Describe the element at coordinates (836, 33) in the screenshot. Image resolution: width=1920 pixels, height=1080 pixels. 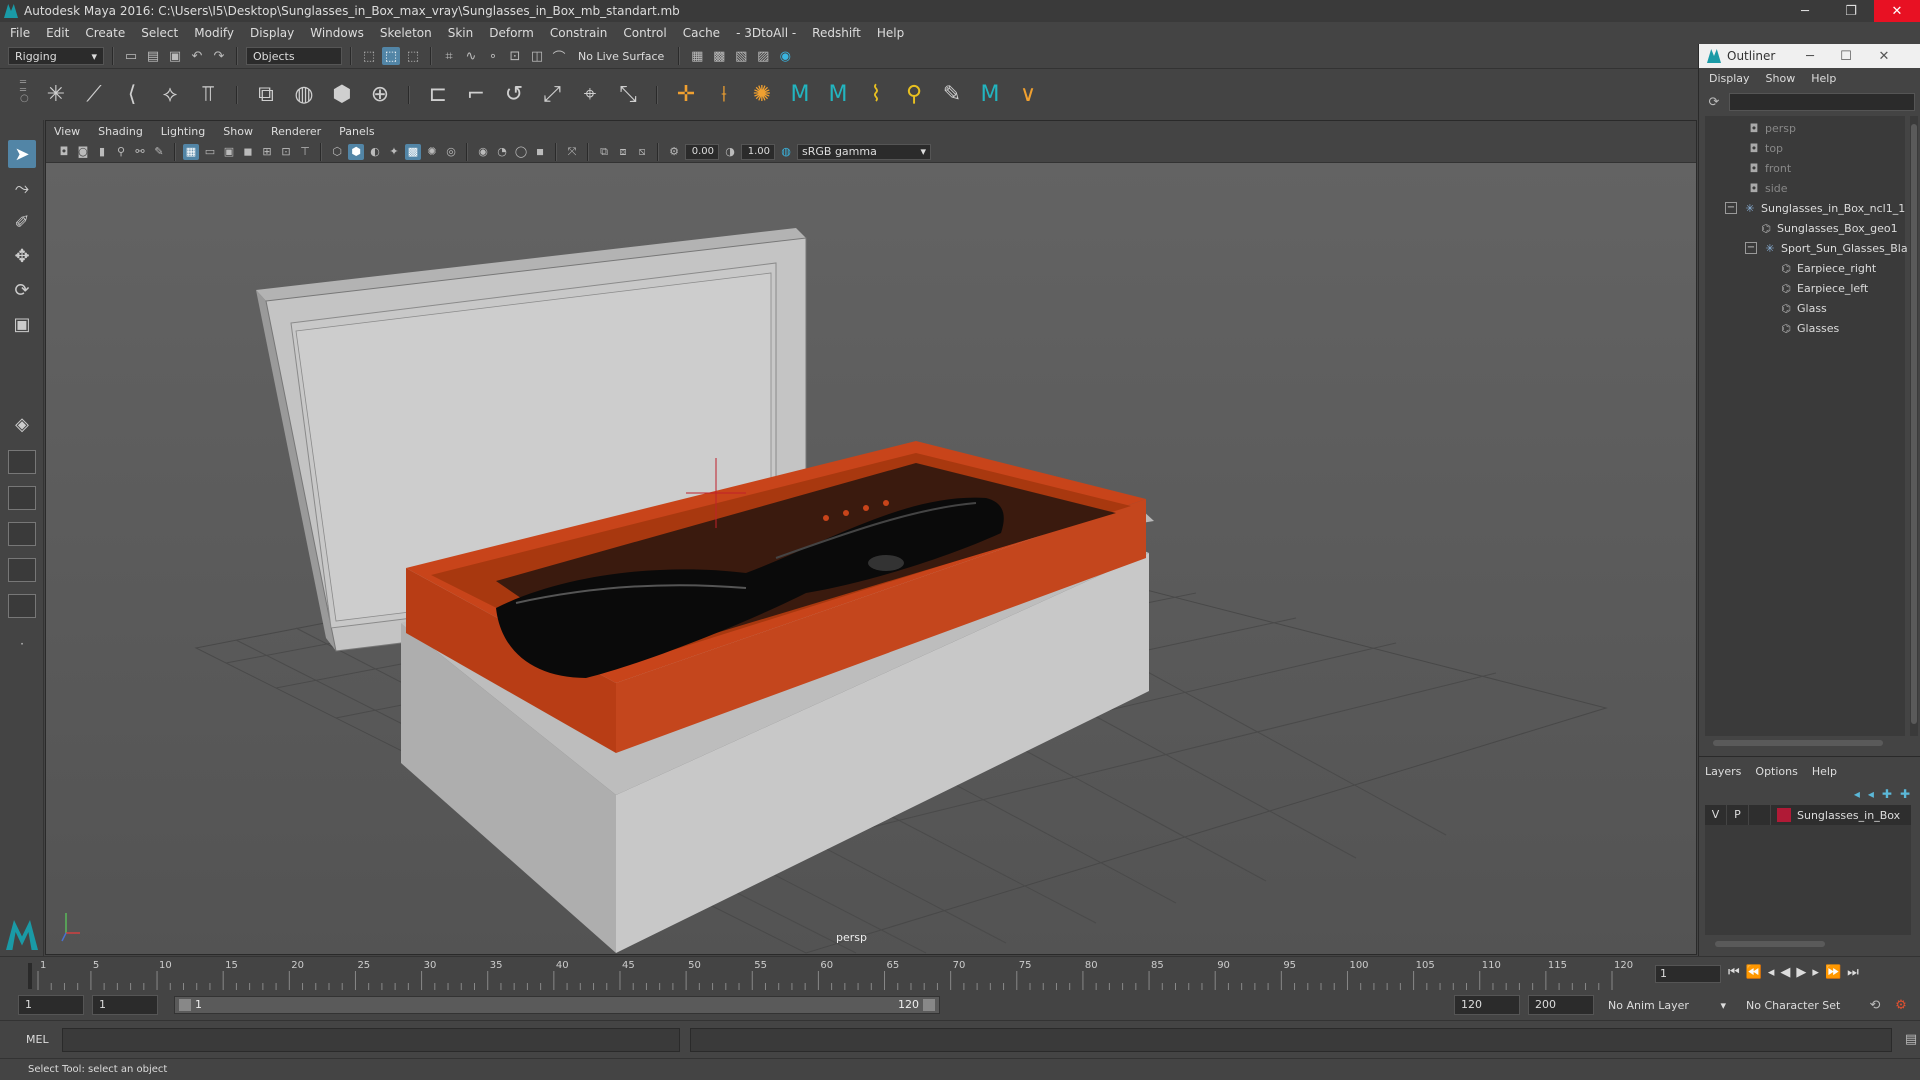
I see `menu-redshift: Redshift` at that location.